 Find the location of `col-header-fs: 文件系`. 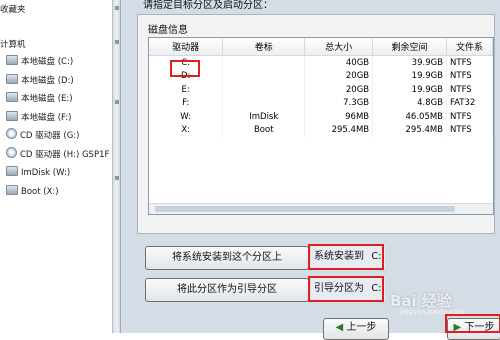

col-header-fs: 文件系 is located at coordinates (469, 47).